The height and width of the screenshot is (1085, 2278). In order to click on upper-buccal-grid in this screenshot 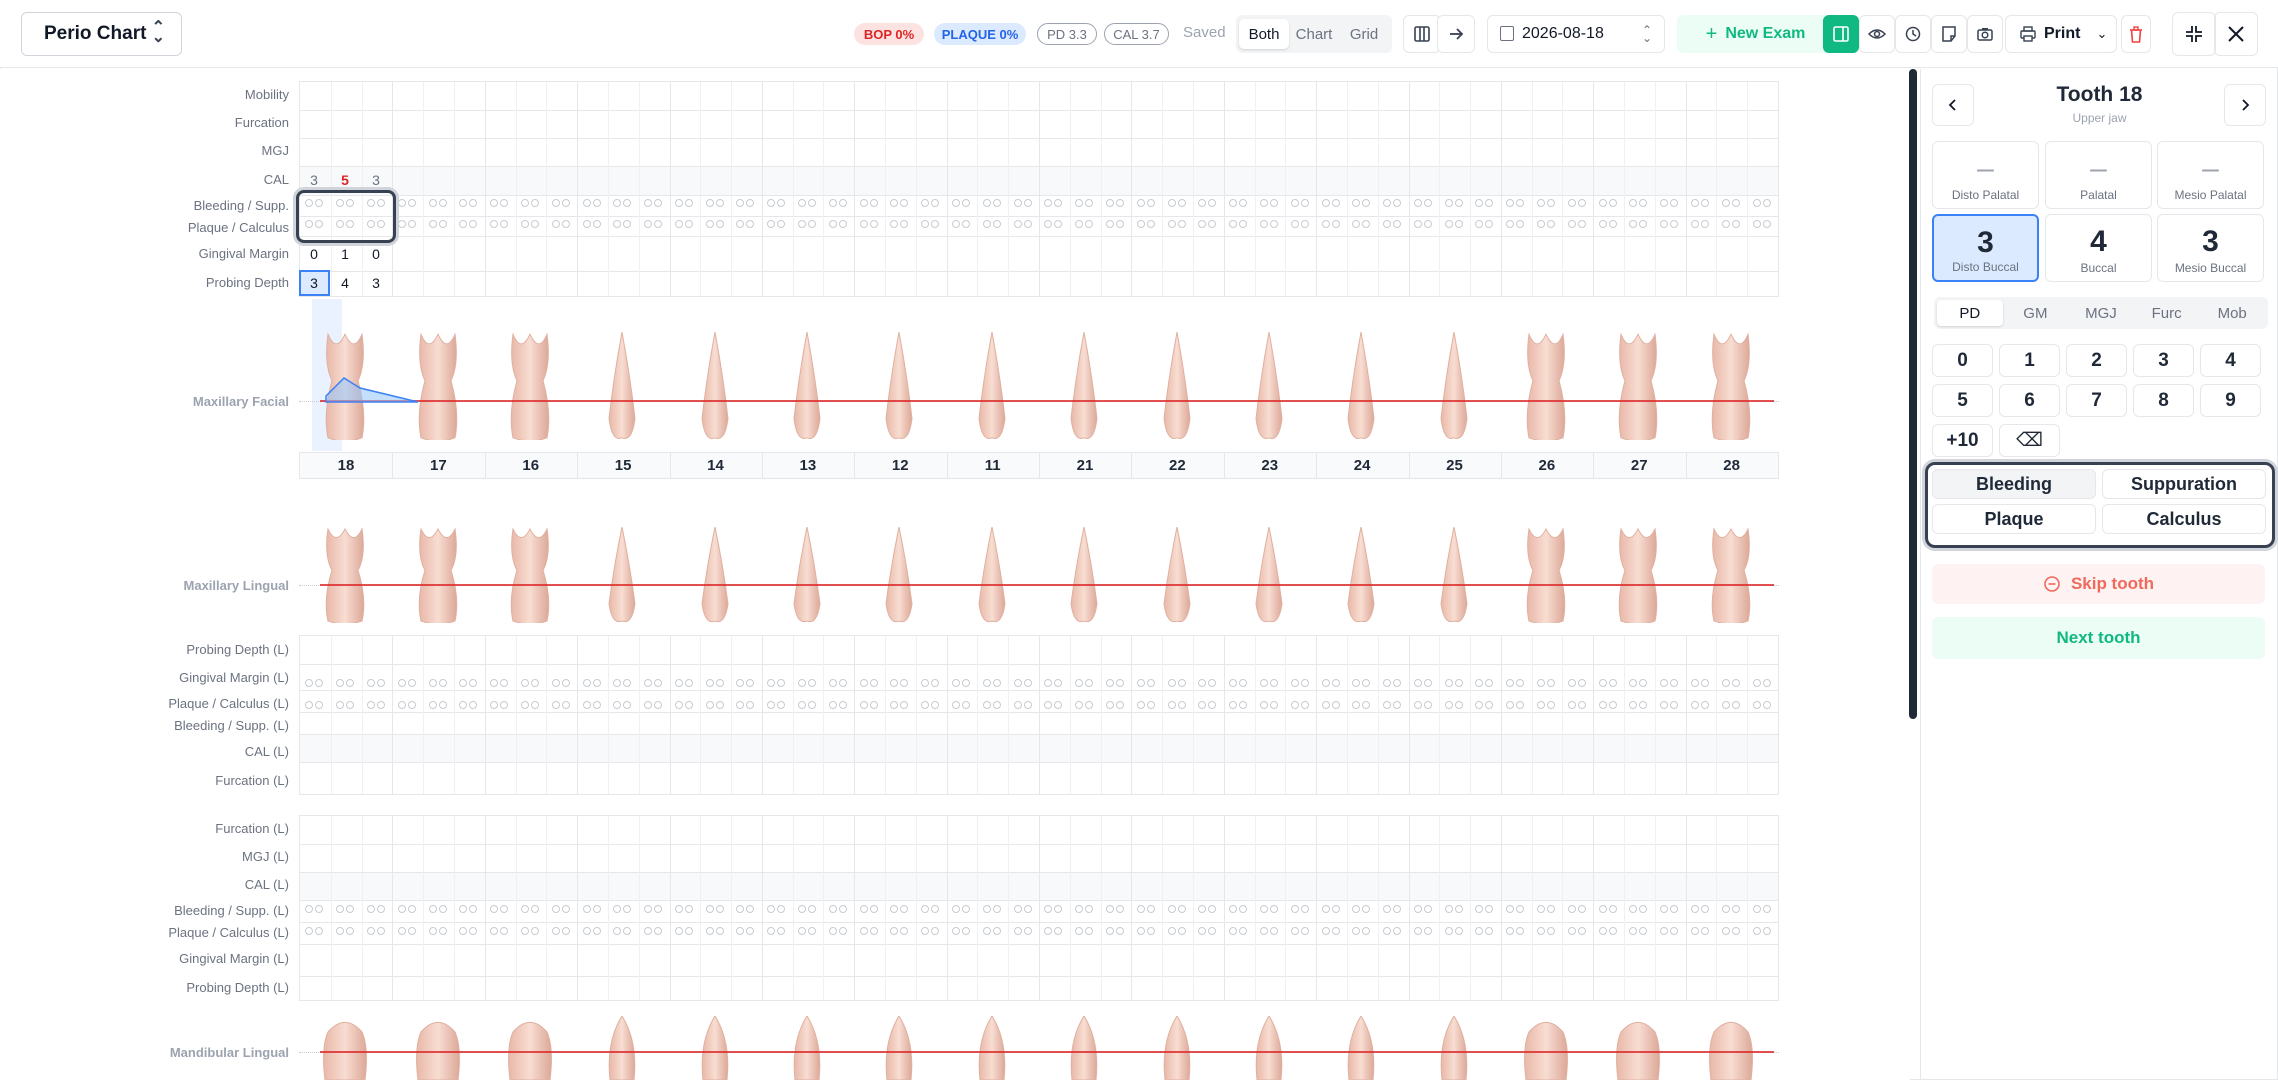, I will do `click(1039, 189)`.